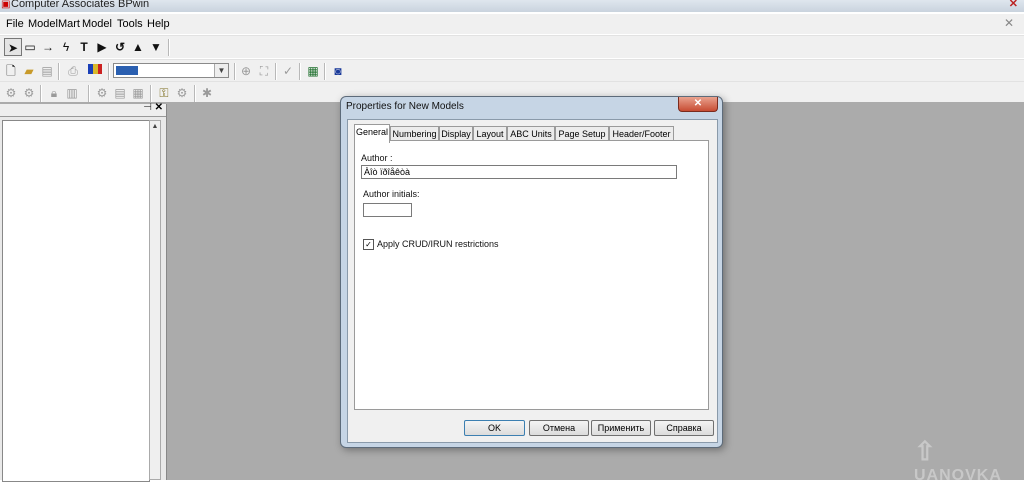  I want to click on tab-numbering: Numbering, so click(414, 133).